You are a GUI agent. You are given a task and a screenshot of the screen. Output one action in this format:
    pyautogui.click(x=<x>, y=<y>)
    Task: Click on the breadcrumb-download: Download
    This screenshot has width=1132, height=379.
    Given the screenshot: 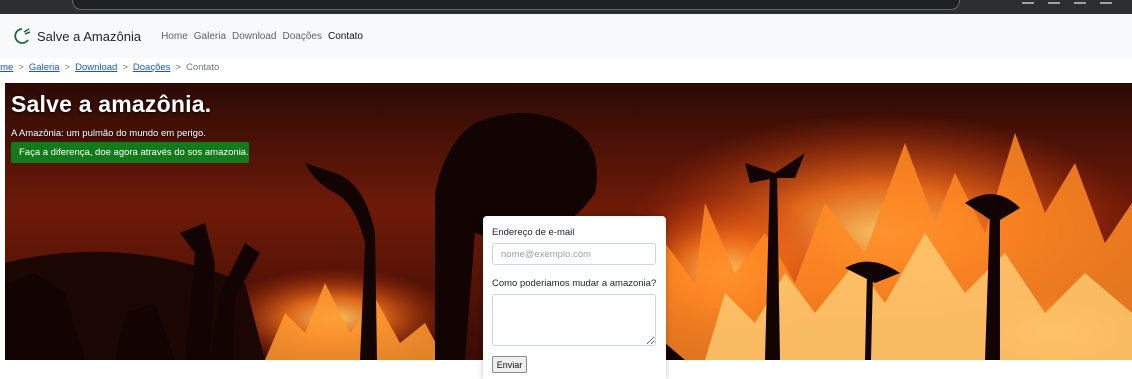 What is the action you would take?
    pyautogui.click(x=96, y=67)
    